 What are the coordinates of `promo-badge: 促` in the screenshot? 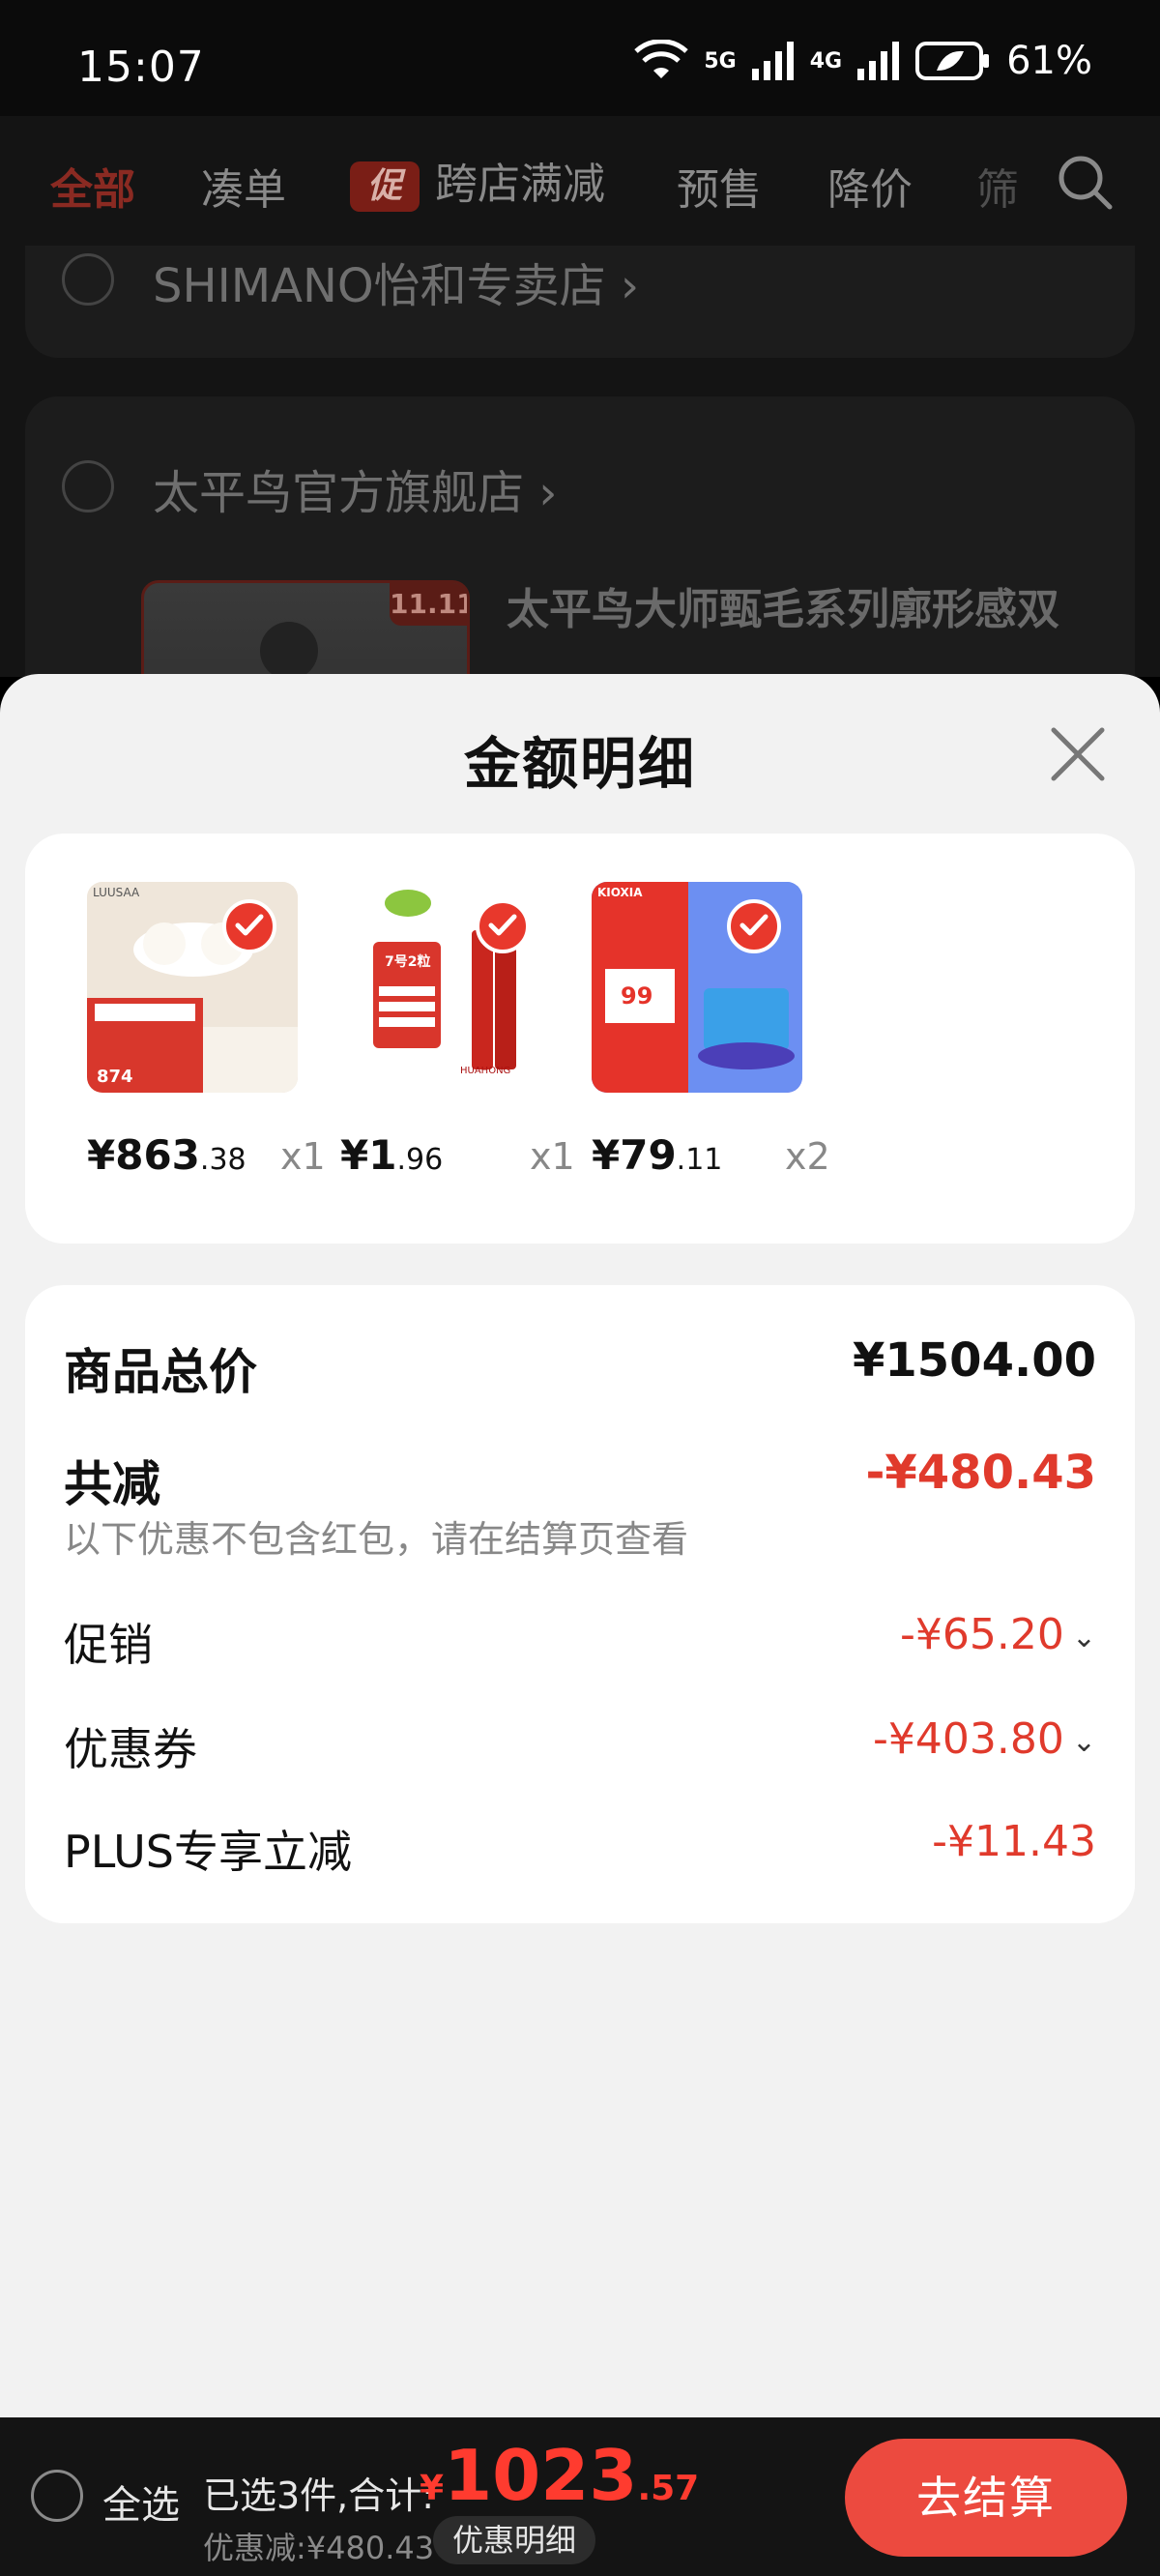 It's located at (385, 186).